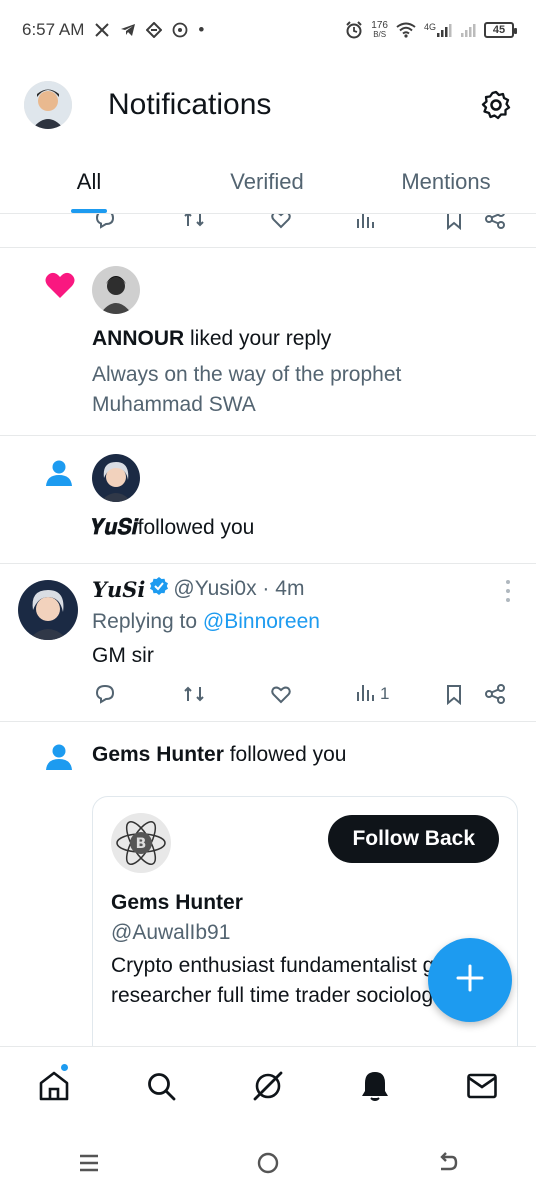 The height and width of the screenshot is (1200, 536). What do you see at coordinates (196, 527) in the screenshot?
I see `follow-action-text: followed you` at bounding box center [196, 527].